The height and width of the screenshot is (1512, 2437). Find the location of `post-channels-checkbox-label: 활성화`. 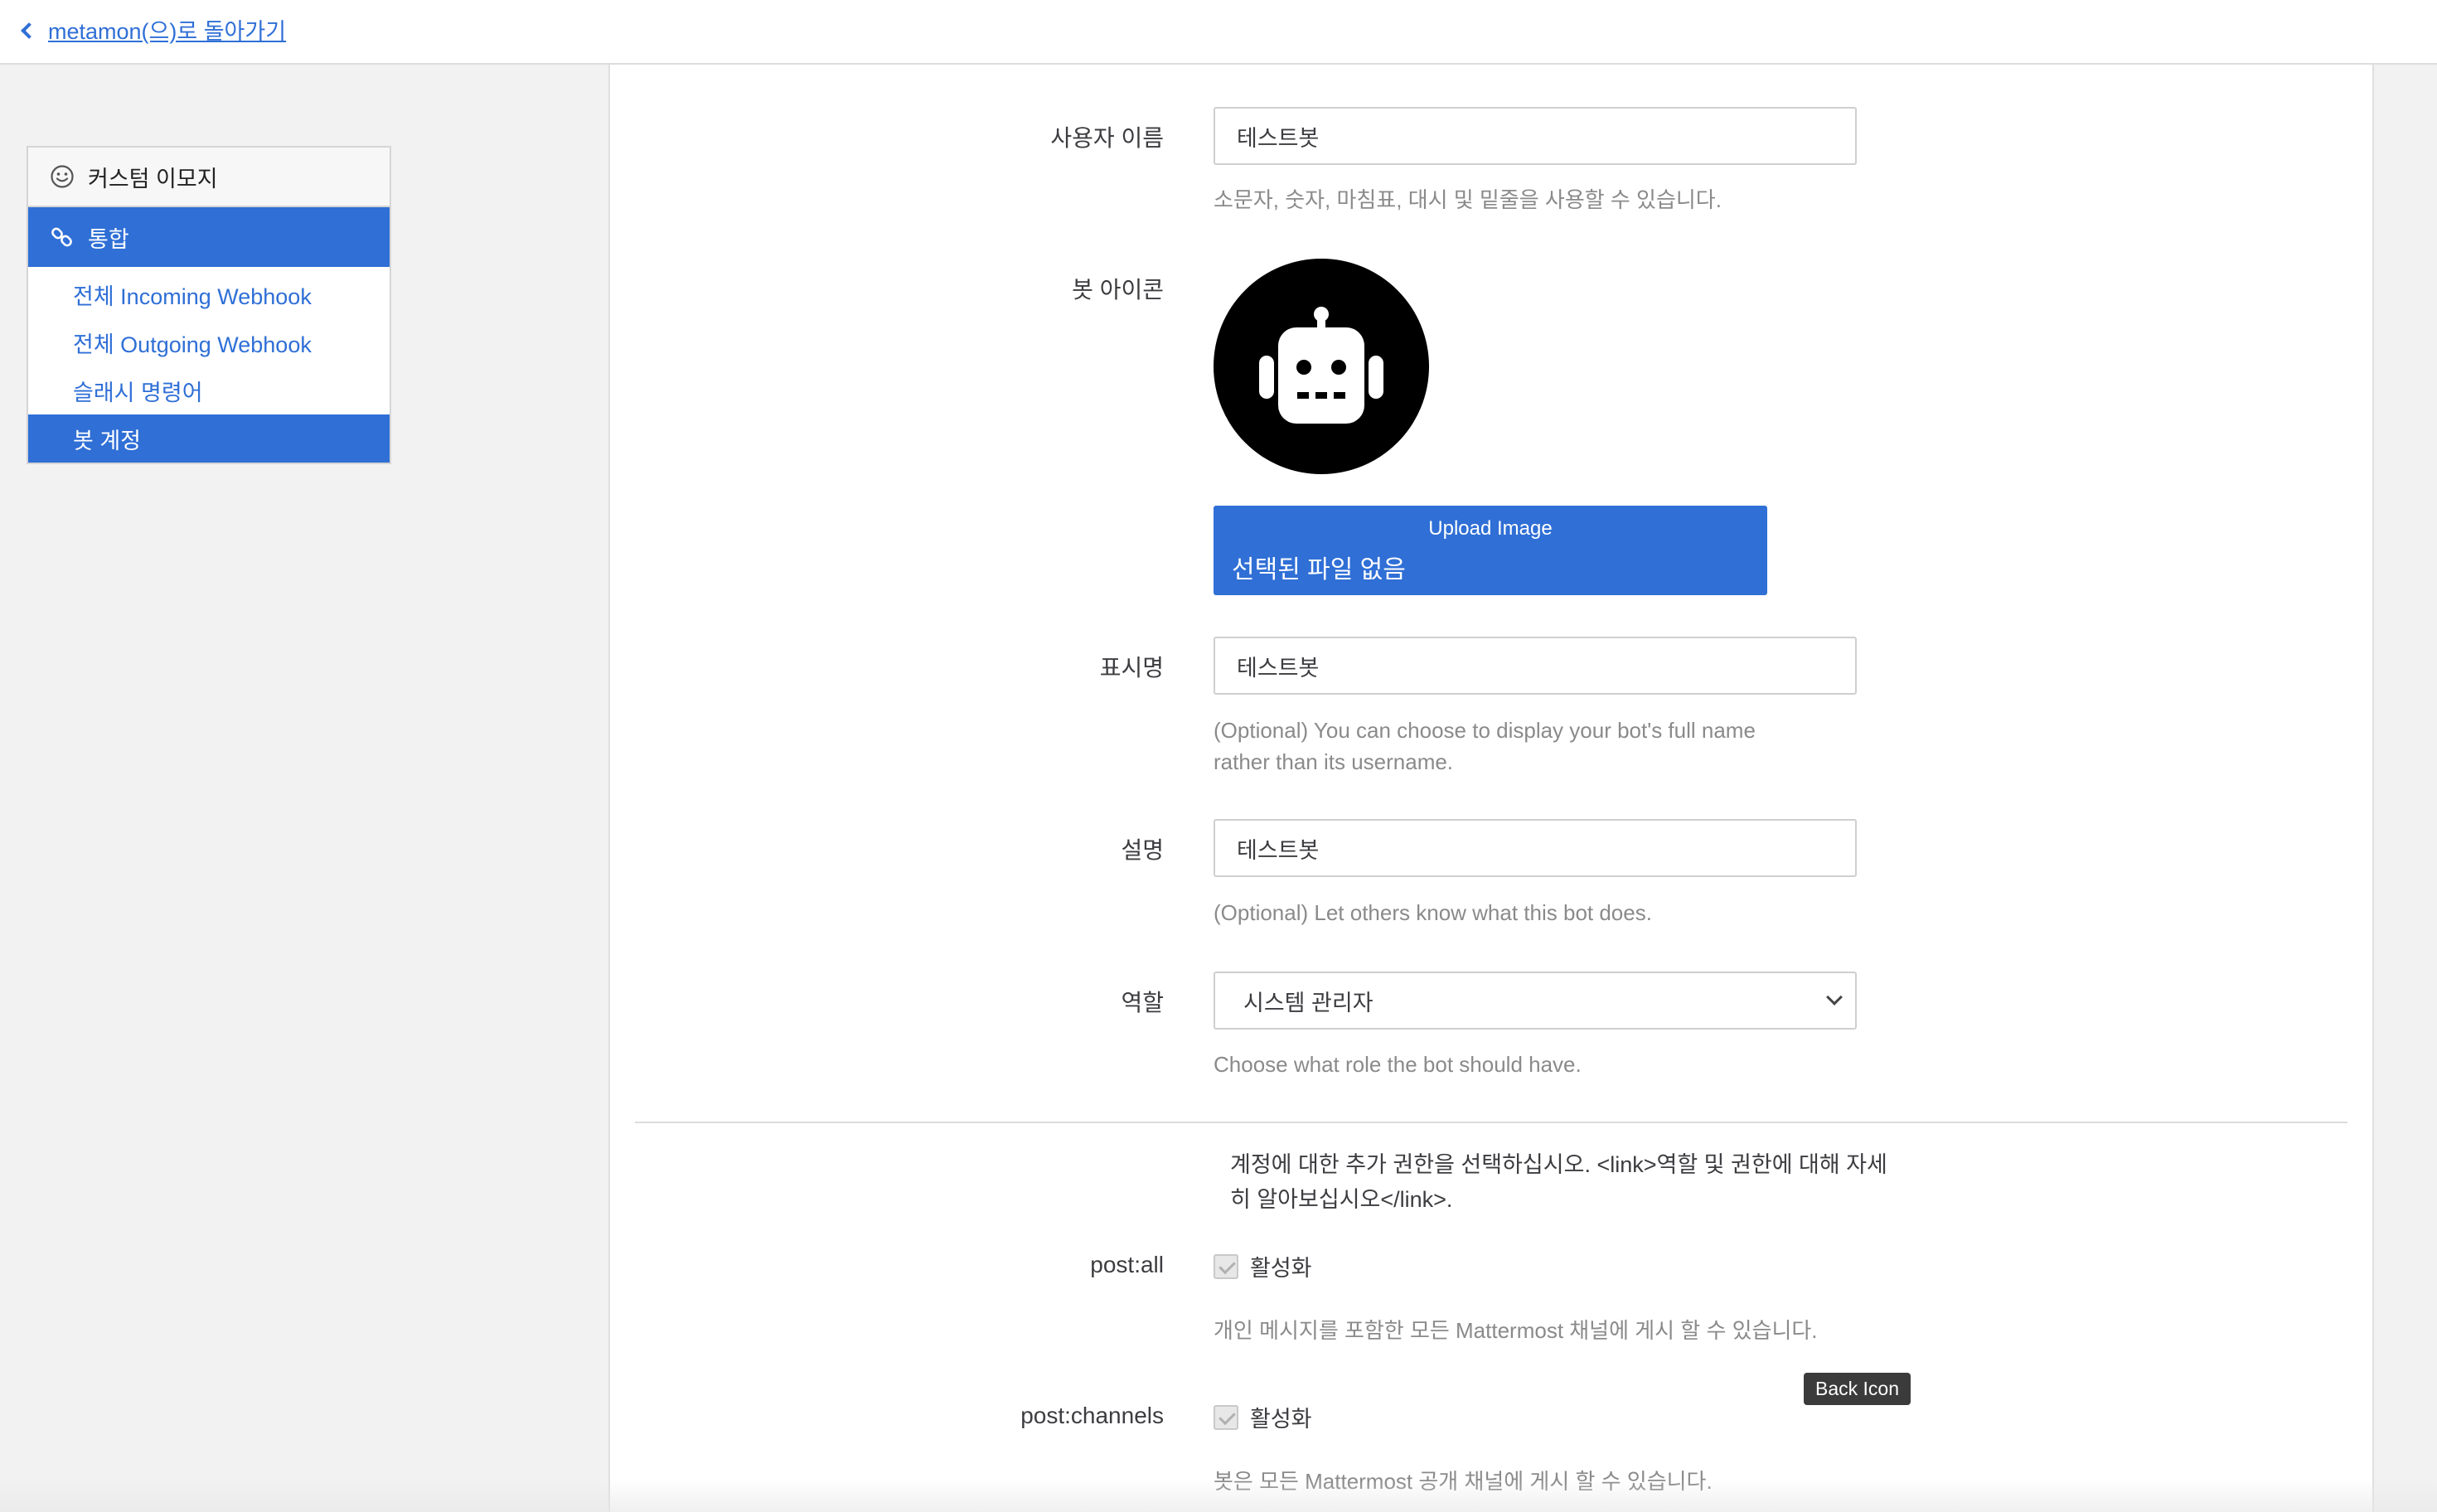

post-channels-checkbox-label: 활성화 is located at coordinates (1281, 1419).